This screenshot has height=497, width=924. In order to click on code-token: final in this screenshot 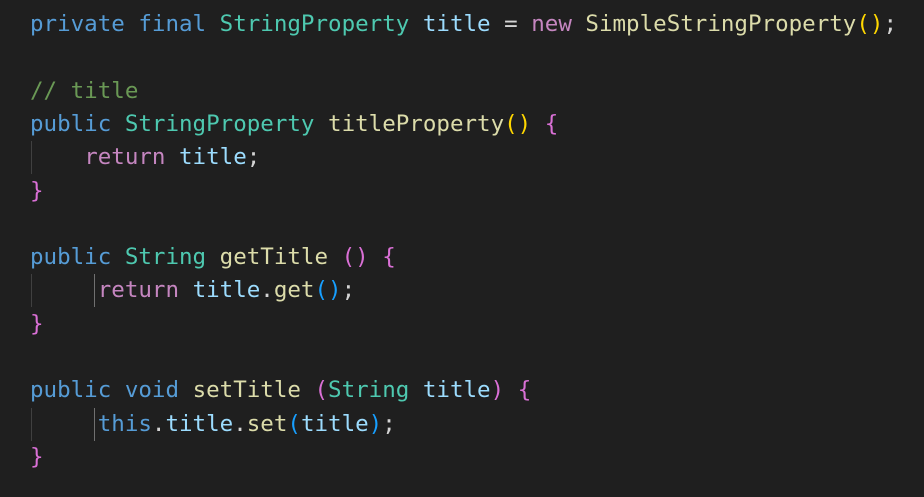, I will do `click(172, 24)`.